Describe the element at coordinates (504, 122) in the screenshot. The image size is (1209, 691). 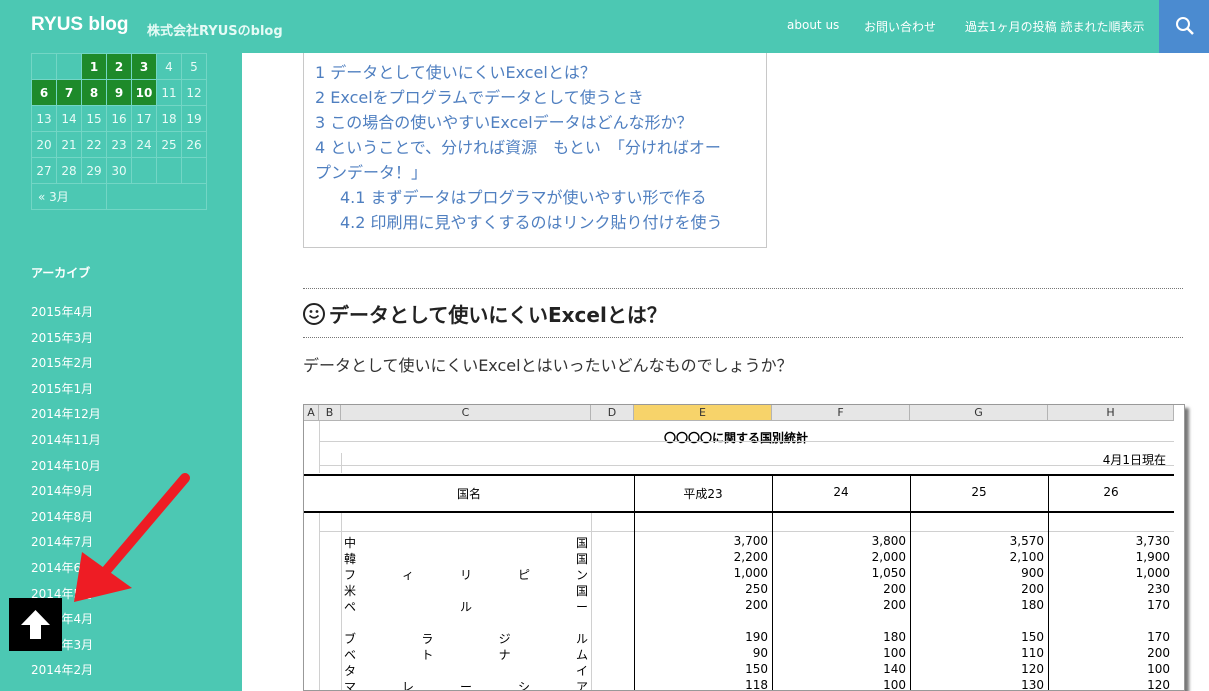
I see `toc-item-3: 3 この場合の使いやすいExcelデータはどんな形か？` at that location.